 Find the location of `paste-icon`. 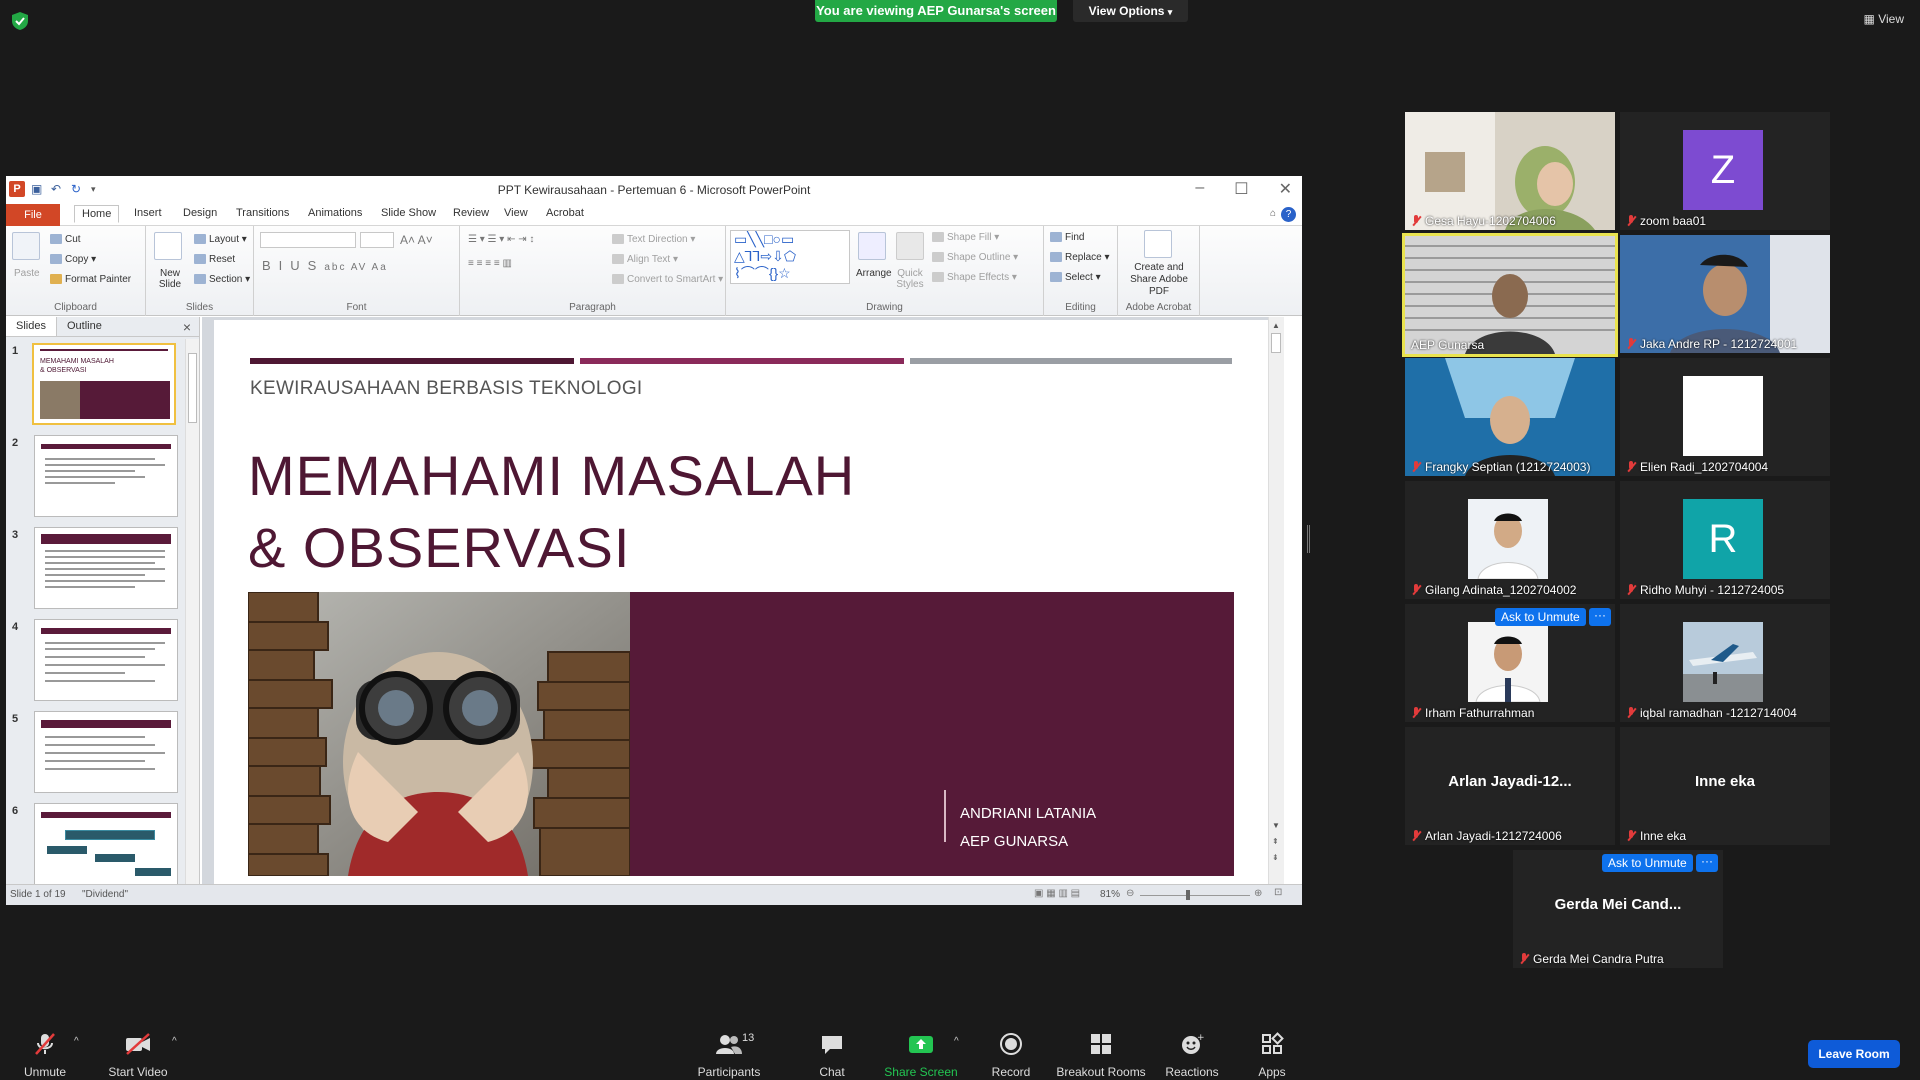

paste-icon is located at coordinates (26, 246).